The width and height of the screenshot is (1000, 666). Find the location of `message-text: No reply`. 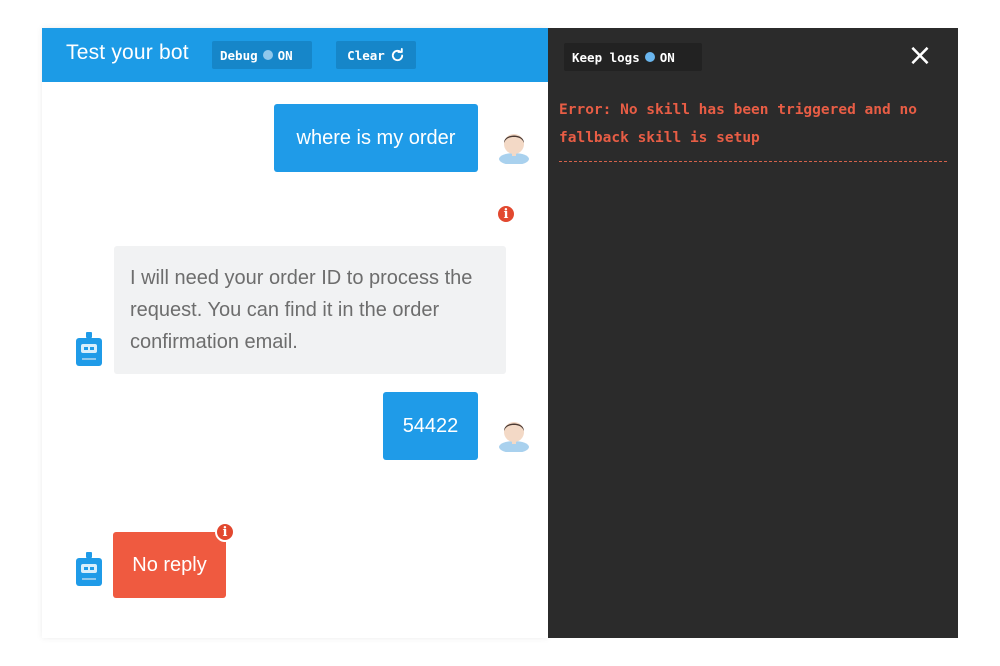

message-text: No reply is located at coordinates (169, 564).